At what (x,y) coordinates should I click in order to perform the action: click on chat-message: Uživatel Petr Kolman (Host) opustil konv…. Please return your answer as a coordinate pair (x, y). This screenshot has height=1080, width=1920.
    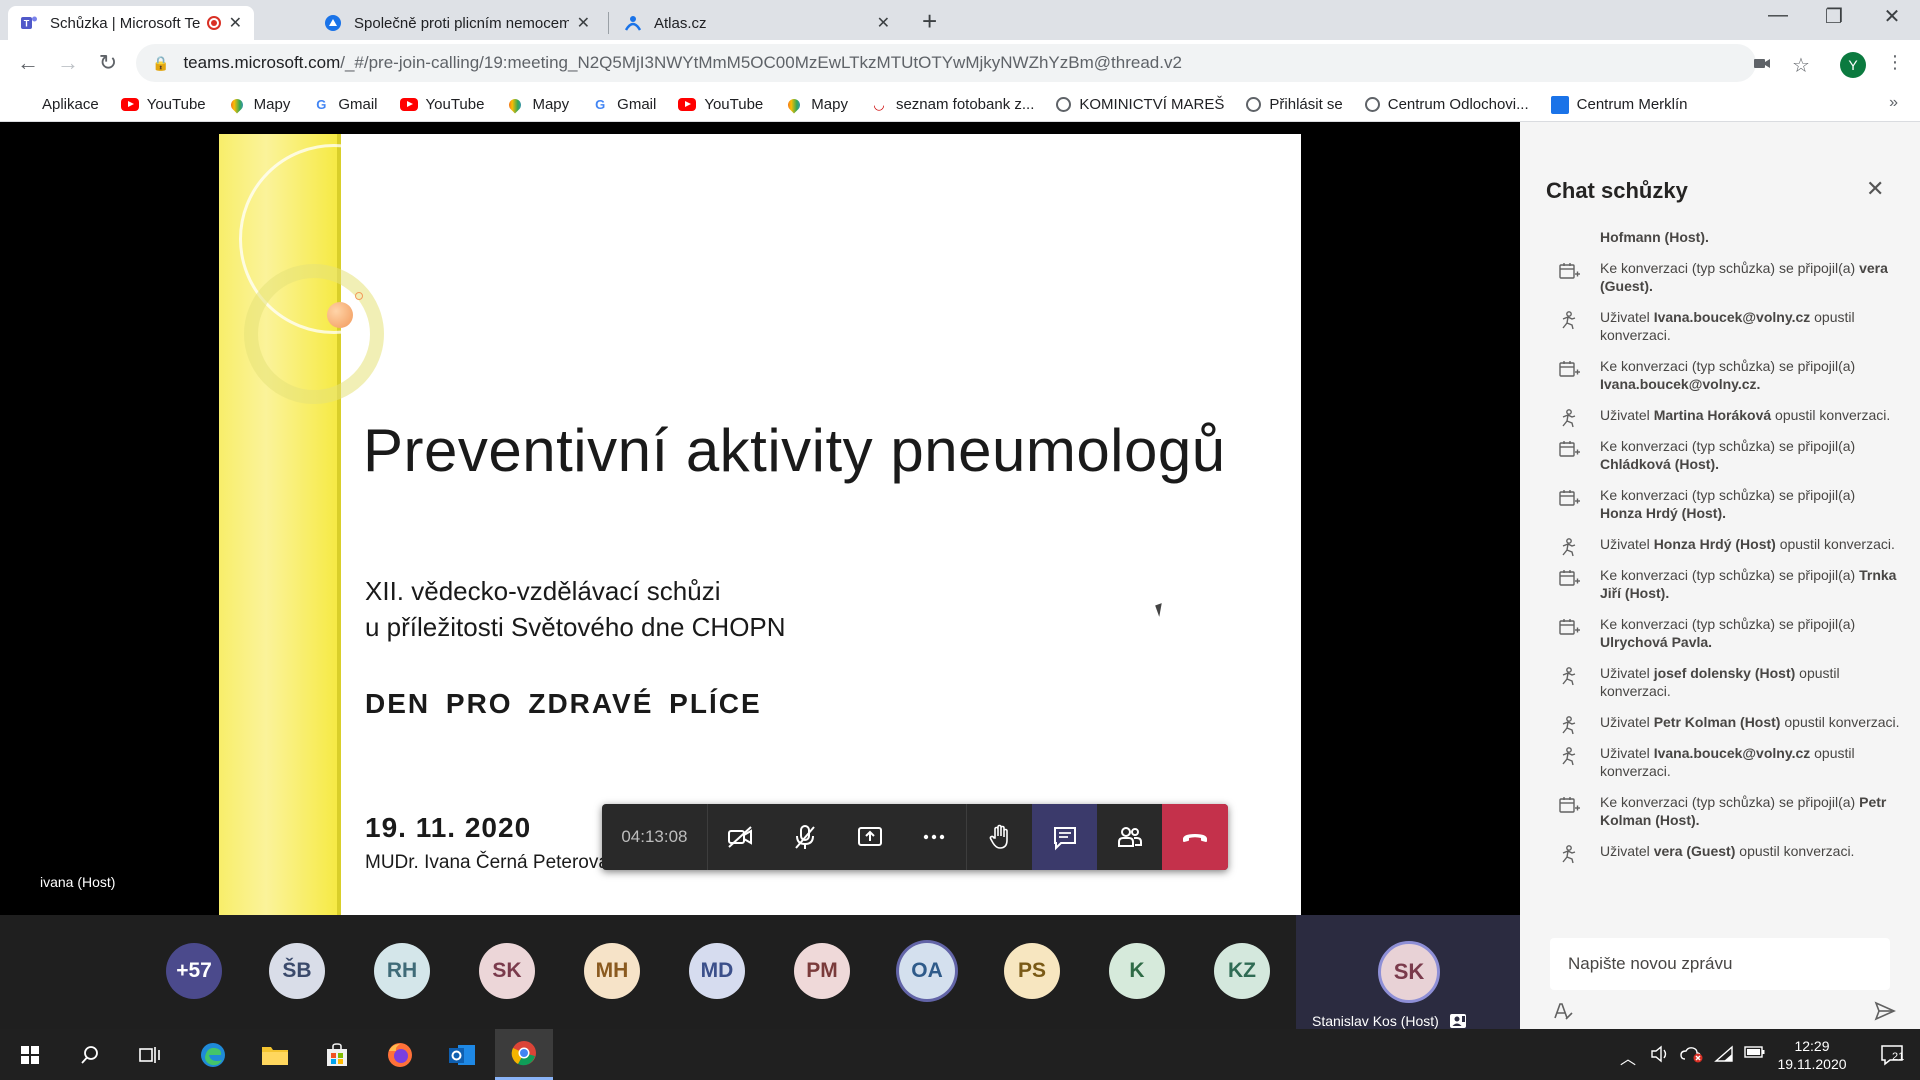
    Looking at the image, I should click on (1720, 724).